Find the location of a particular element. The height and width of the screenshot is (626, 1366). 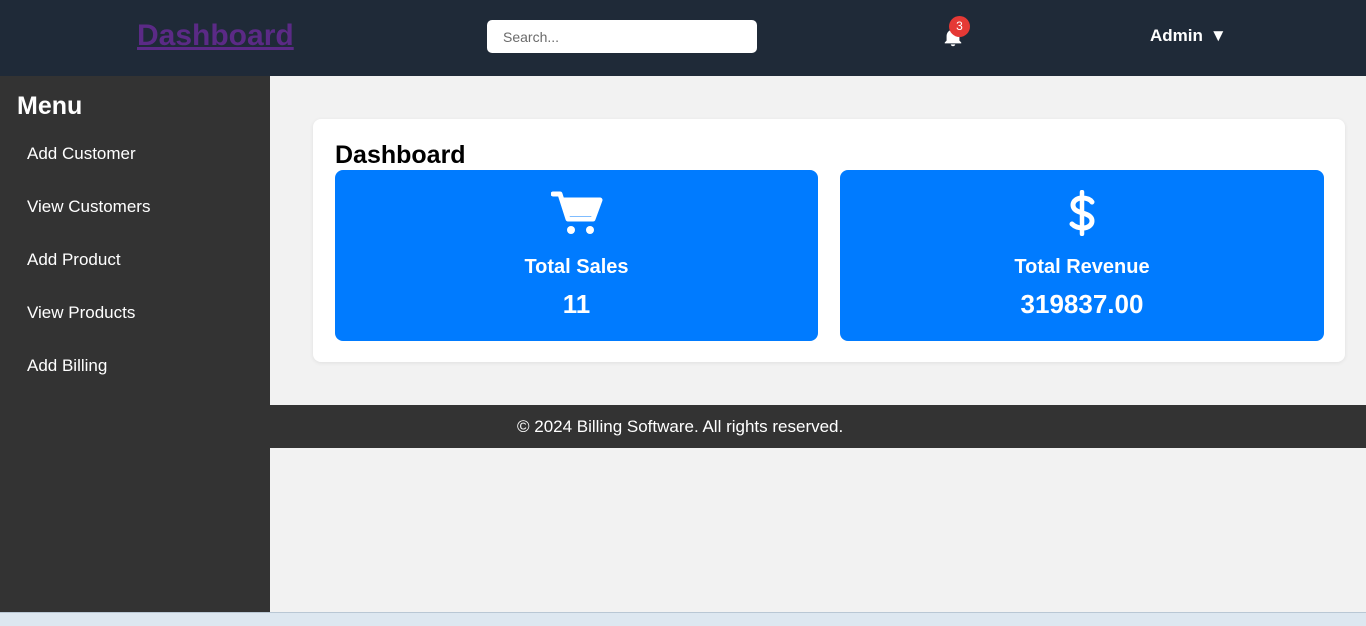

search-input is located at coordinates (622, 36).